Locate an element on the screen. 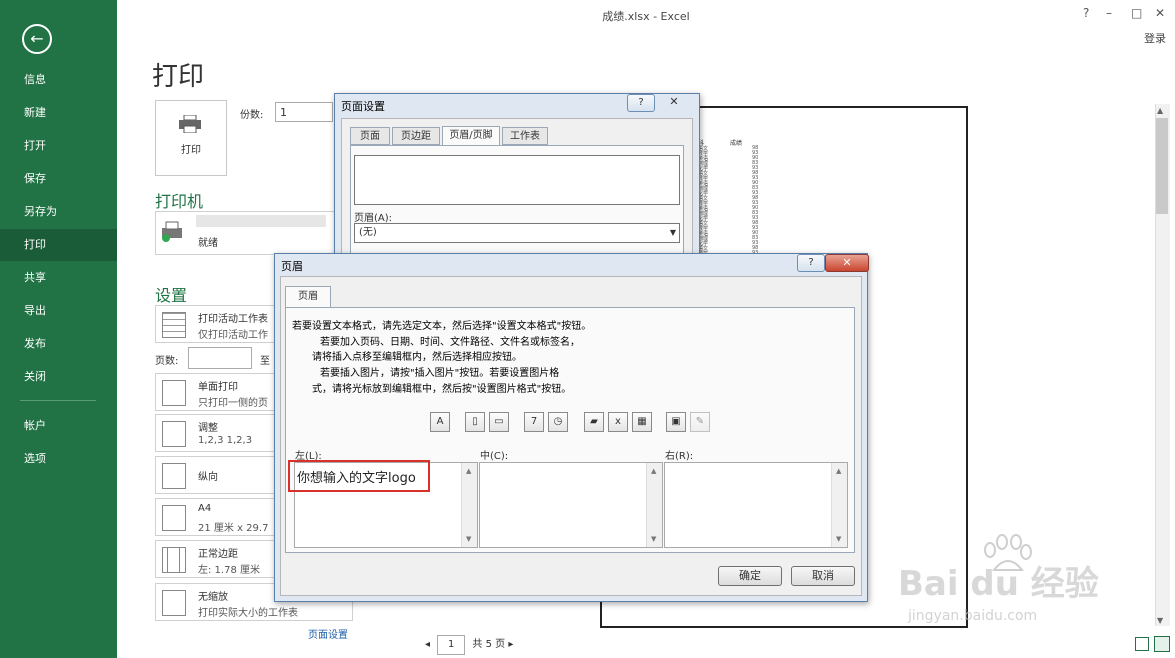 This screenshot has height=658, width=1175. format-text-icon: A is located at coordinates (440, 422).